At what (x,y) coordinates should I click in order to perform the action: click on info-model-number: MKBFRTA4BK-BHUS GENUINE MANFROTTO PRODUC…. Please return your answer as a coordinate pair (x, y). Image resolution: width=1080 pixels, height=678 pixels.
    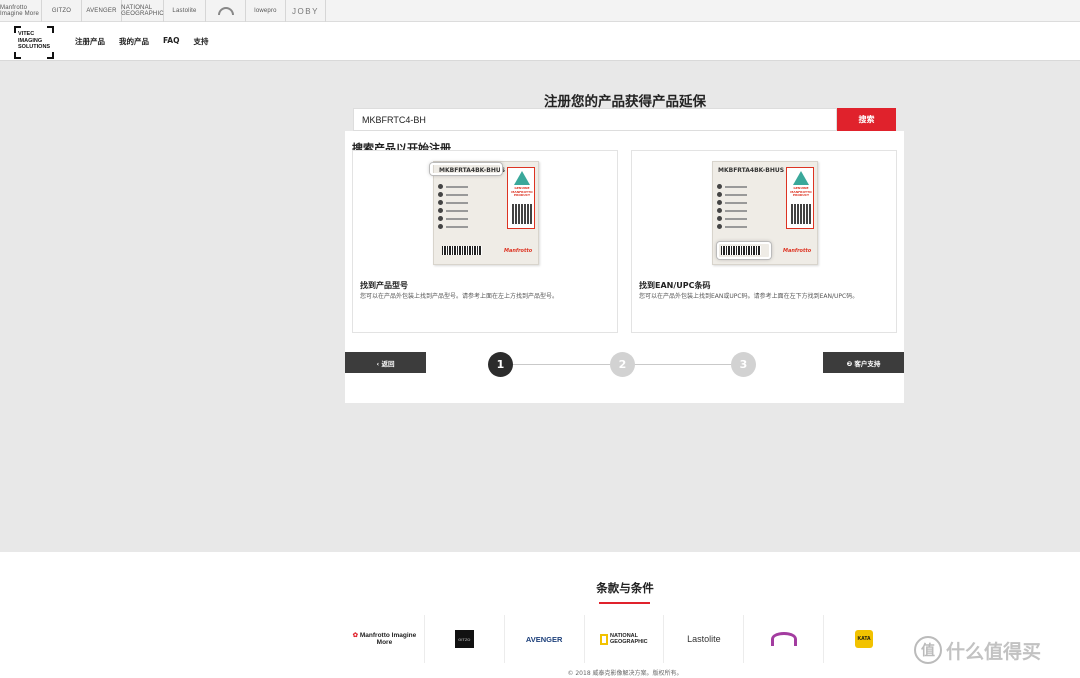
    Looking at the image, I should click on (485, 241).